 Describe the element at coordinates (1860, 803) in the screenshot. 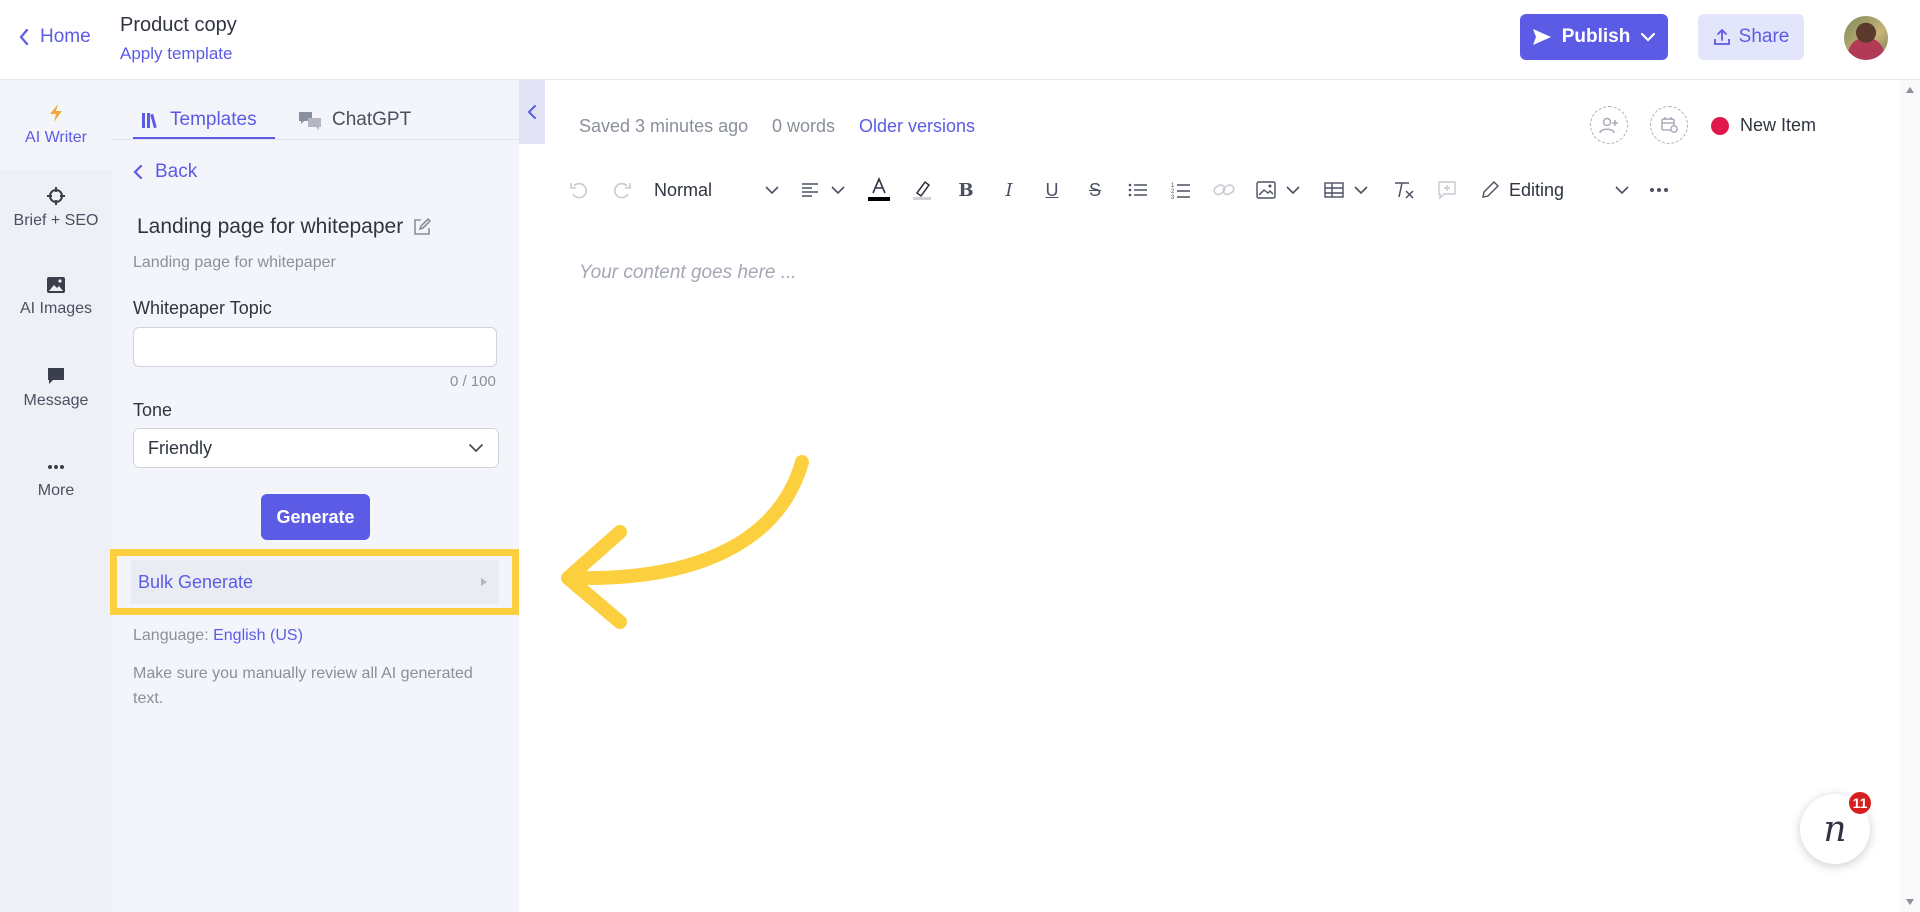

I see `notification-badge: 11` at that location.